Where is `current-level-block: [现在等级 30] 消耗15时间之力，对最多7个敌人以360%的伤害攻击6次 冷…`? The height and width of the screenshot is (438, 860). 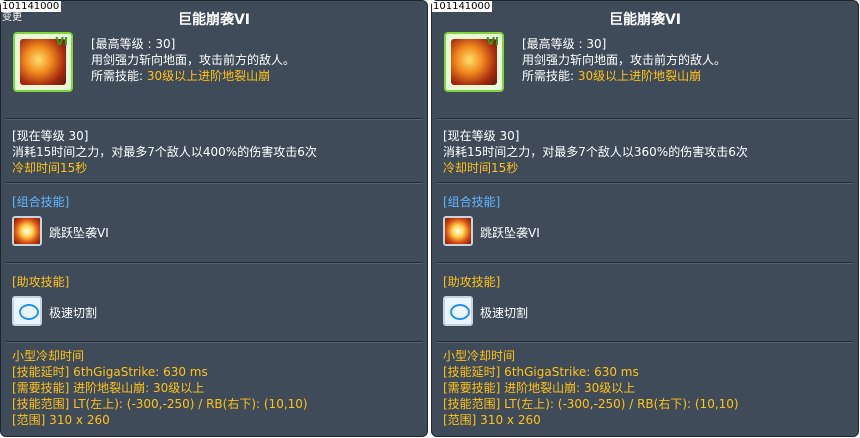 current-level-block: [现在等级 30] 消耗15时间之力，对最多7个敌人以360%的伤害攻击6次 冷… is located at coordinates (595, 152).